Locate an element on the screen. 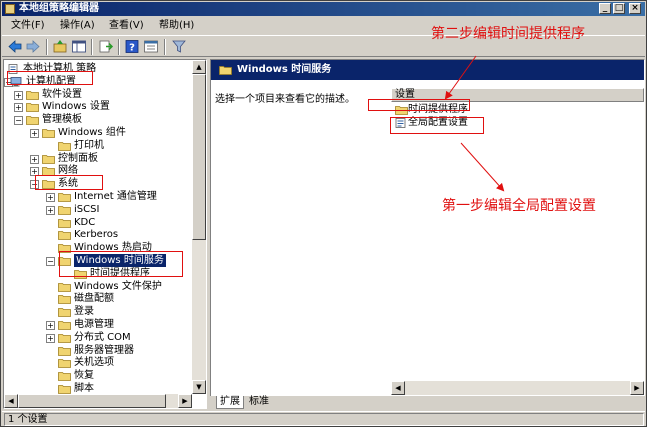 This screenshot has width=647, height=427. close-button: × is located at coordinates (635, 8).